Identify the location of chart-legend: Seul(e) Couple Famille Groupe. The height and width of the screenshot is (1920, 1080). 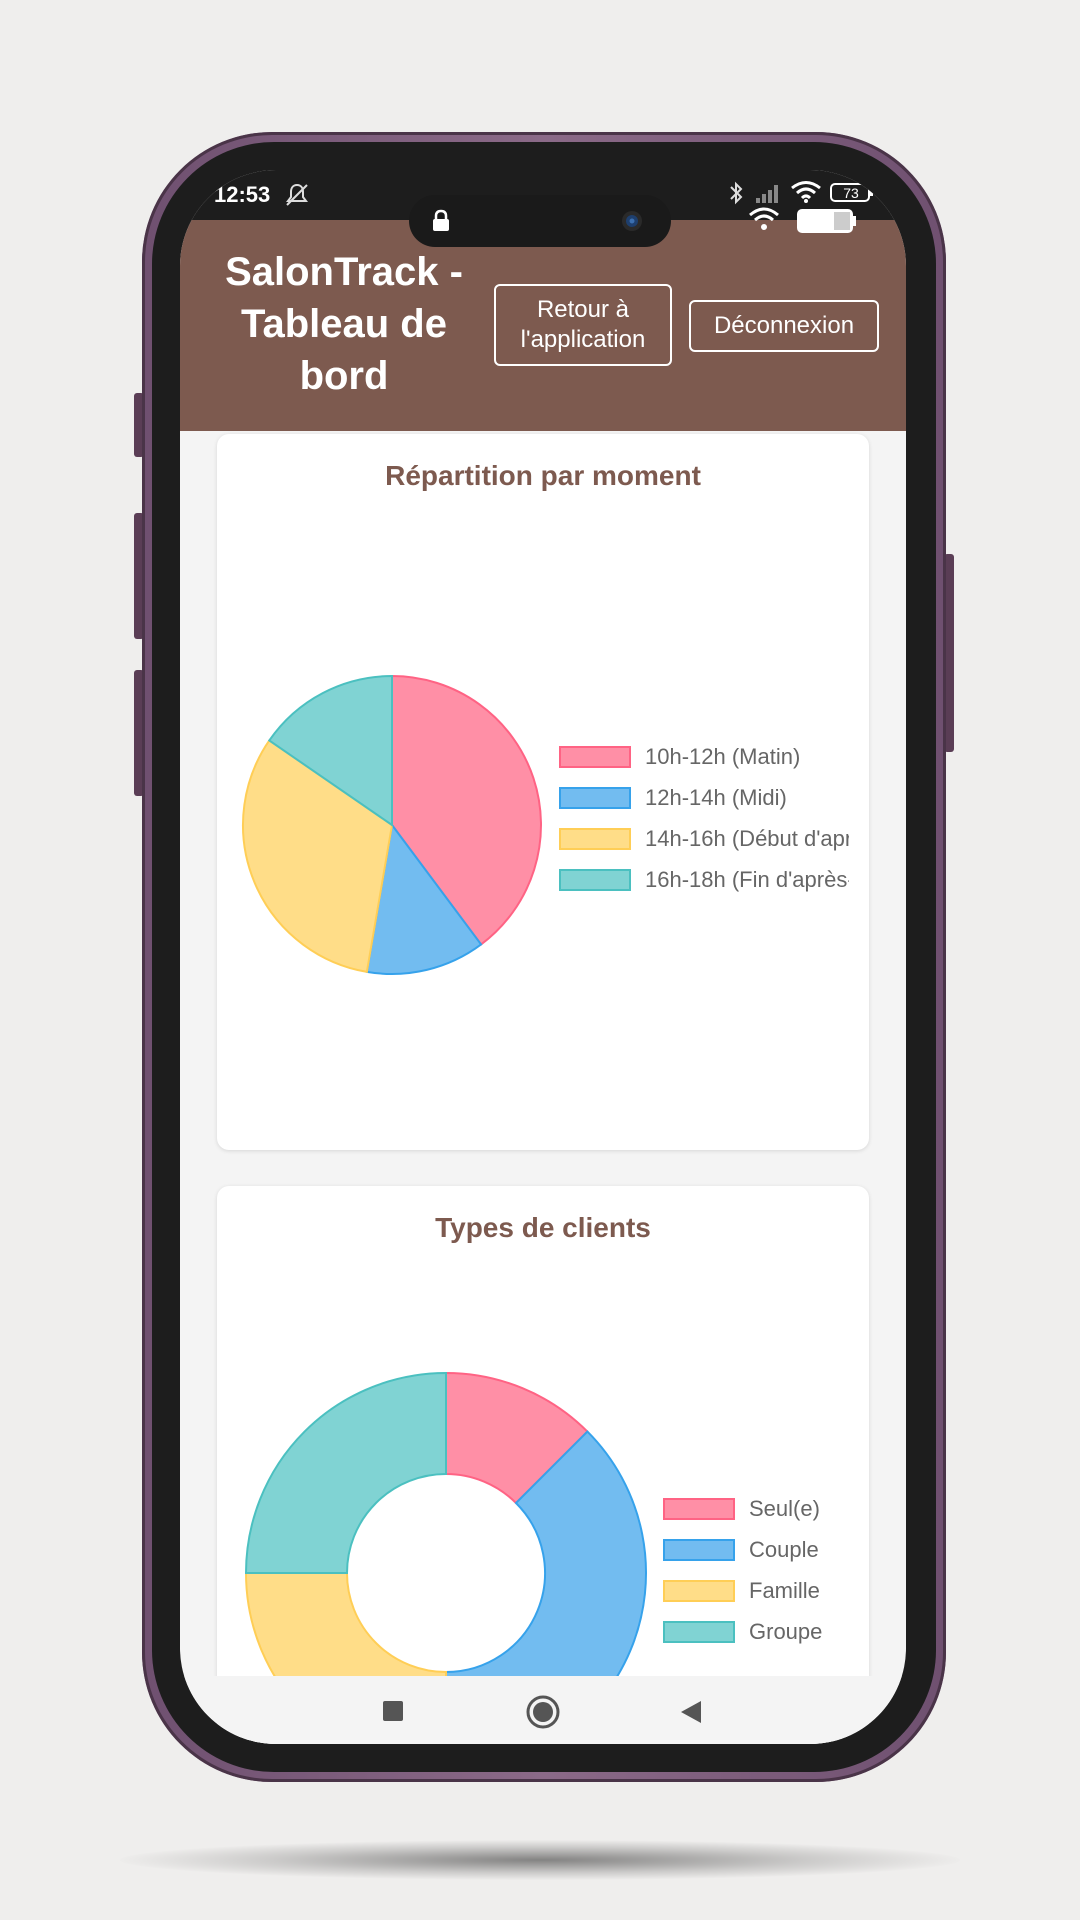
(758, 1581).